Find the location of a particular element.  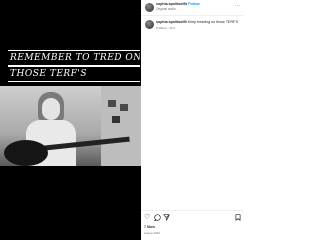

save-icon is located at coordinates (238, 218).